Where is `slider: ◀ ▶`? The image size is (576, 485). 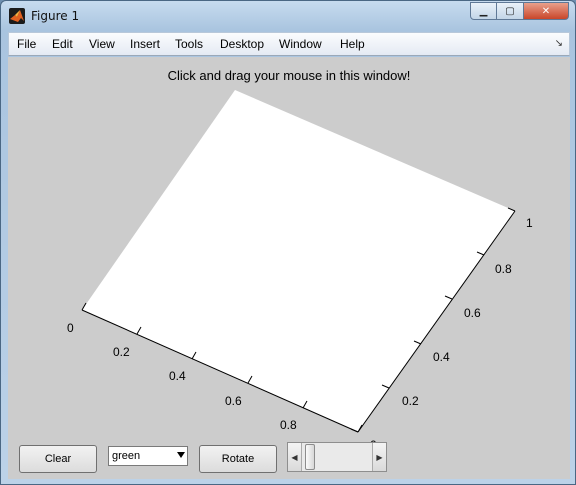 slider: ◀ ▶ is located at coordinates (337, 457).